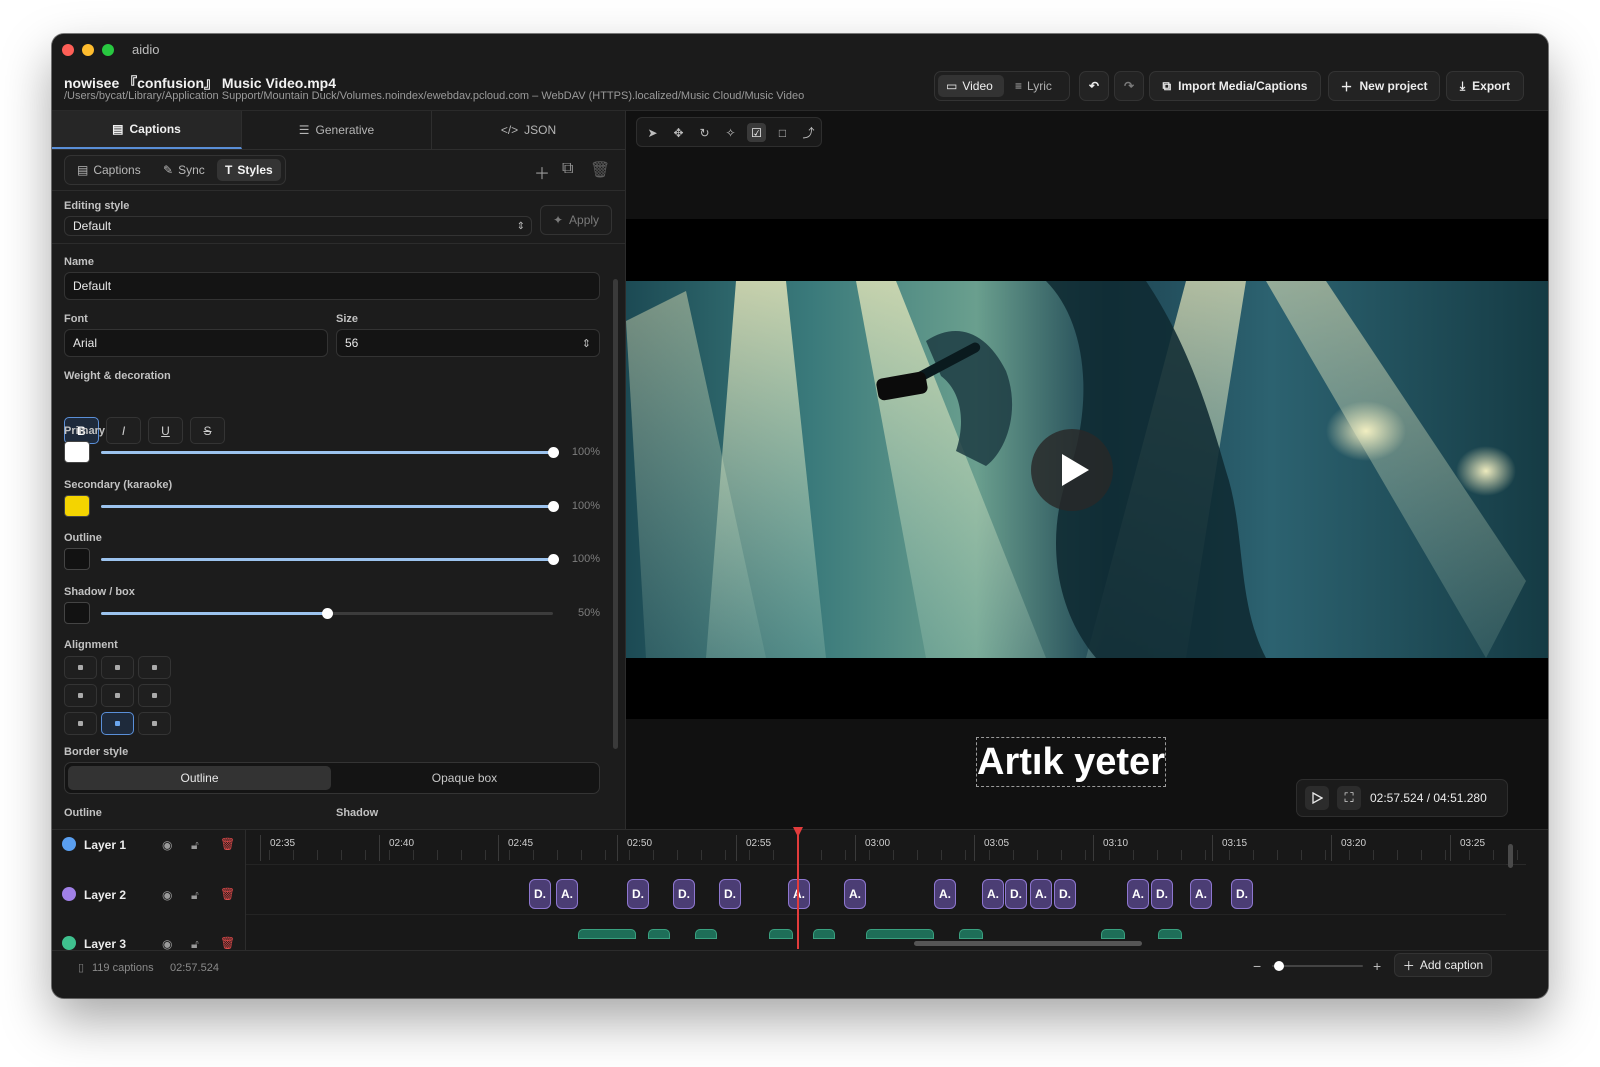 This screenshot has width=1600, height=1067. Describe the element at coordinates (615, 514) in the screenshot. I see `panel-scrollbar` at that location.